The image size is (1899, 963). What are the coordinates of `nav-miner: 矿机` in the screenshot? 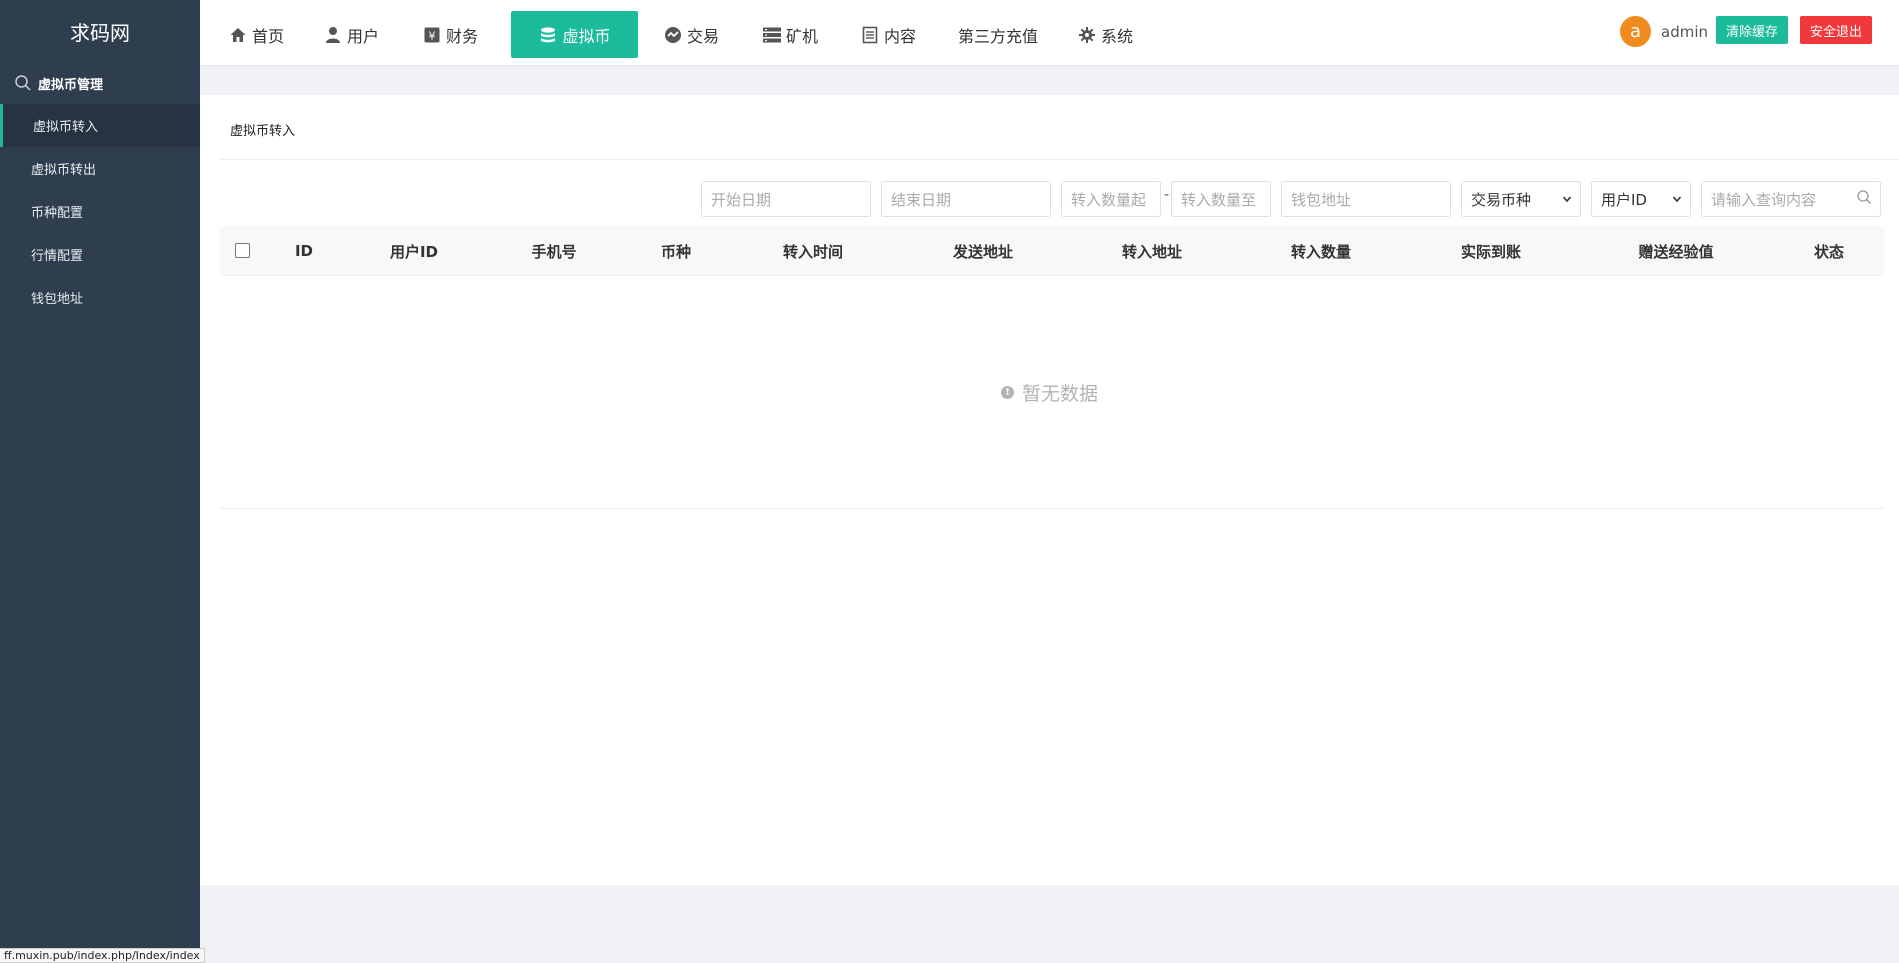 It's located at (790, 34).